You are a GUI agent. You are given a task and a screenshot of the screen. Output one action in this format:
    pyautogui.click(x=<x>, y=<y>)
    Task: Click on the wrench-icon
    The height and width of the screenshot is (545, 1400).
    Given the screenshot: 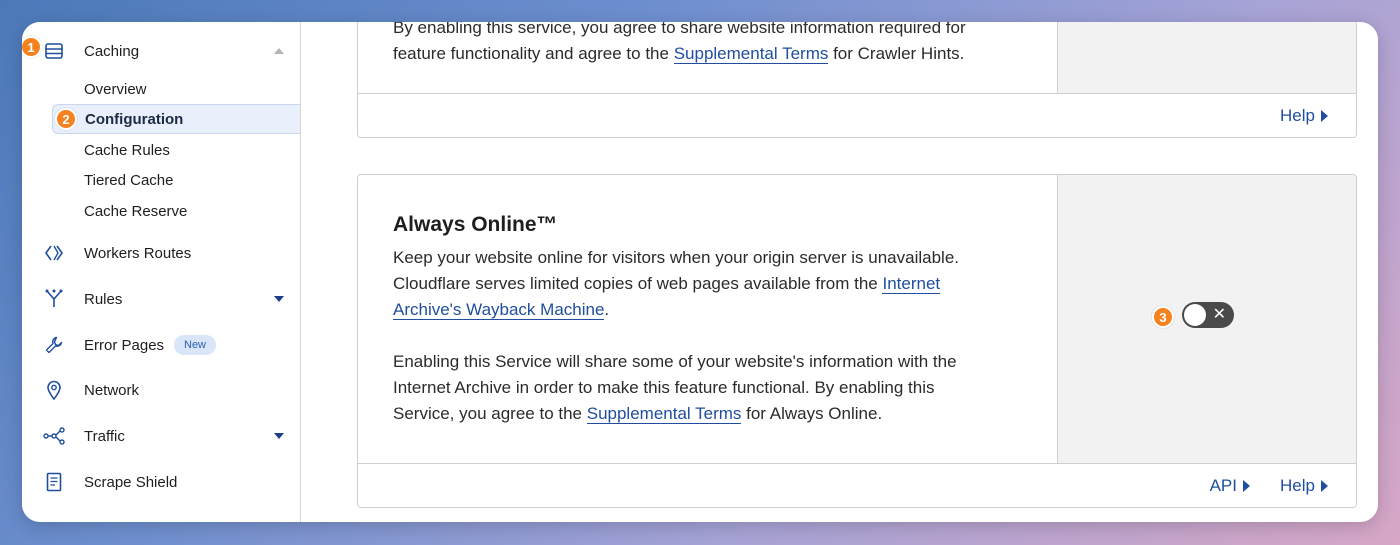 What is the action you would take?
    pyautogui.click(x=54, y=345)
    